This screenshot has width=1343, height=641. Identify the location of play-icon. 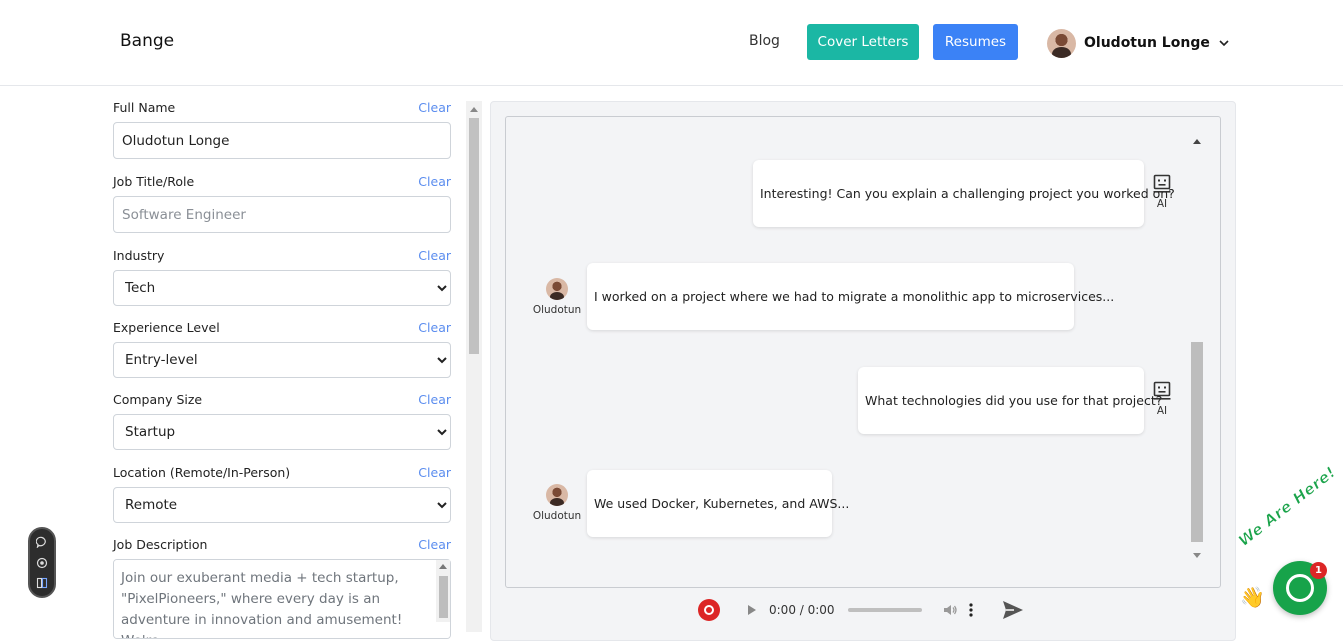
(752, 610).